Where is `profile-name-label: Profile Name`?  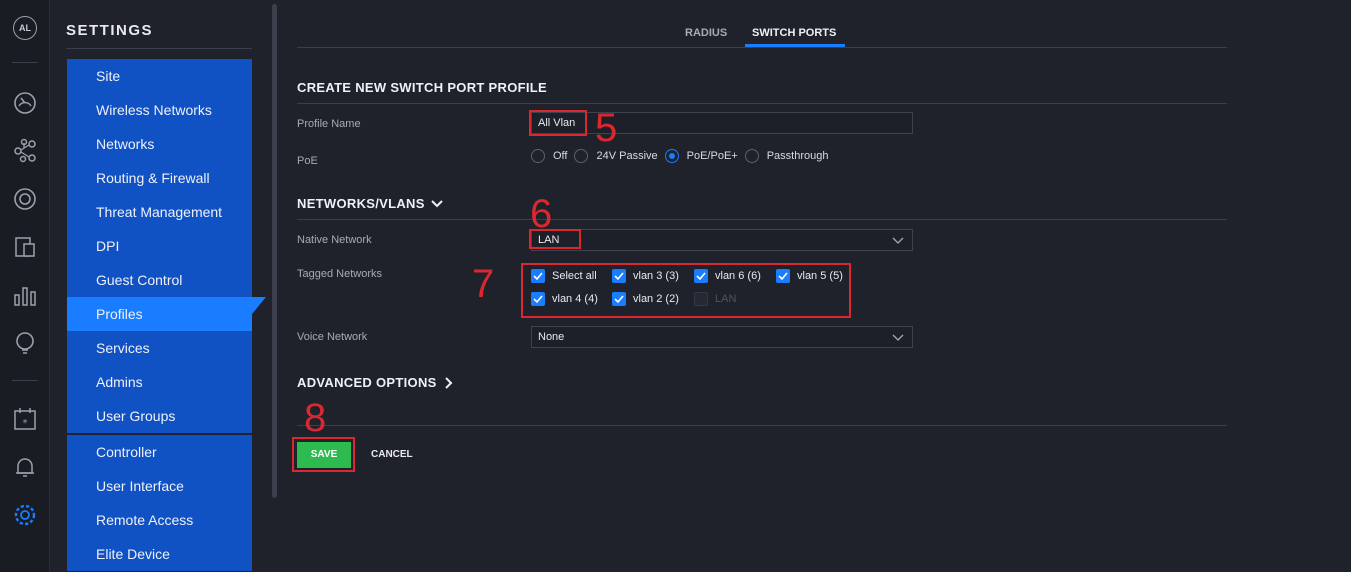 profile-name-label: Profile Name is located at coordinates (329, 124).